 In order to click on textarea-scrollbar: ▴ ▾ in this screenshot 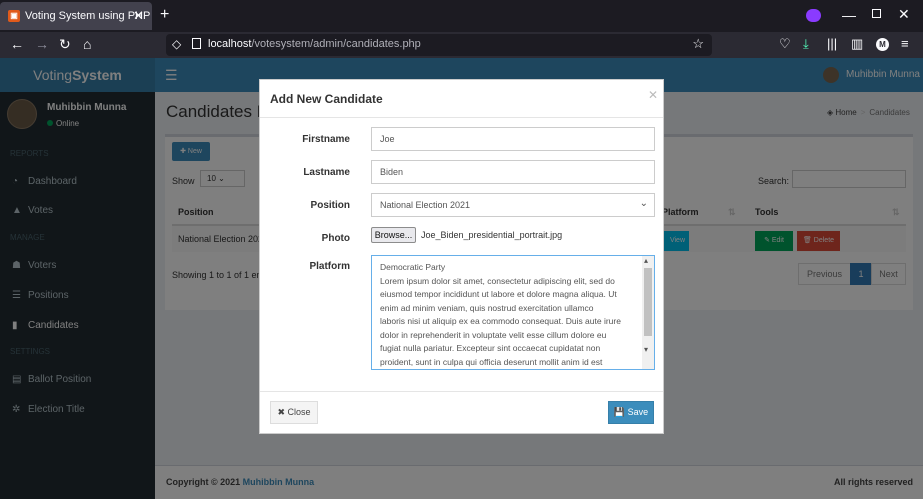, I will do `click(648, 312)`.